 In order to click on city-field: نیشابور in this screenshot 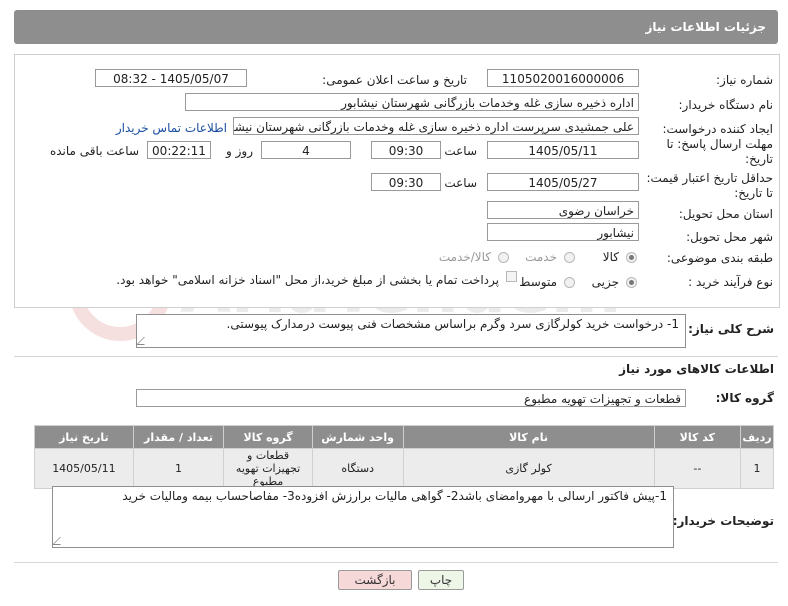, I will do `click(563, 232)`.